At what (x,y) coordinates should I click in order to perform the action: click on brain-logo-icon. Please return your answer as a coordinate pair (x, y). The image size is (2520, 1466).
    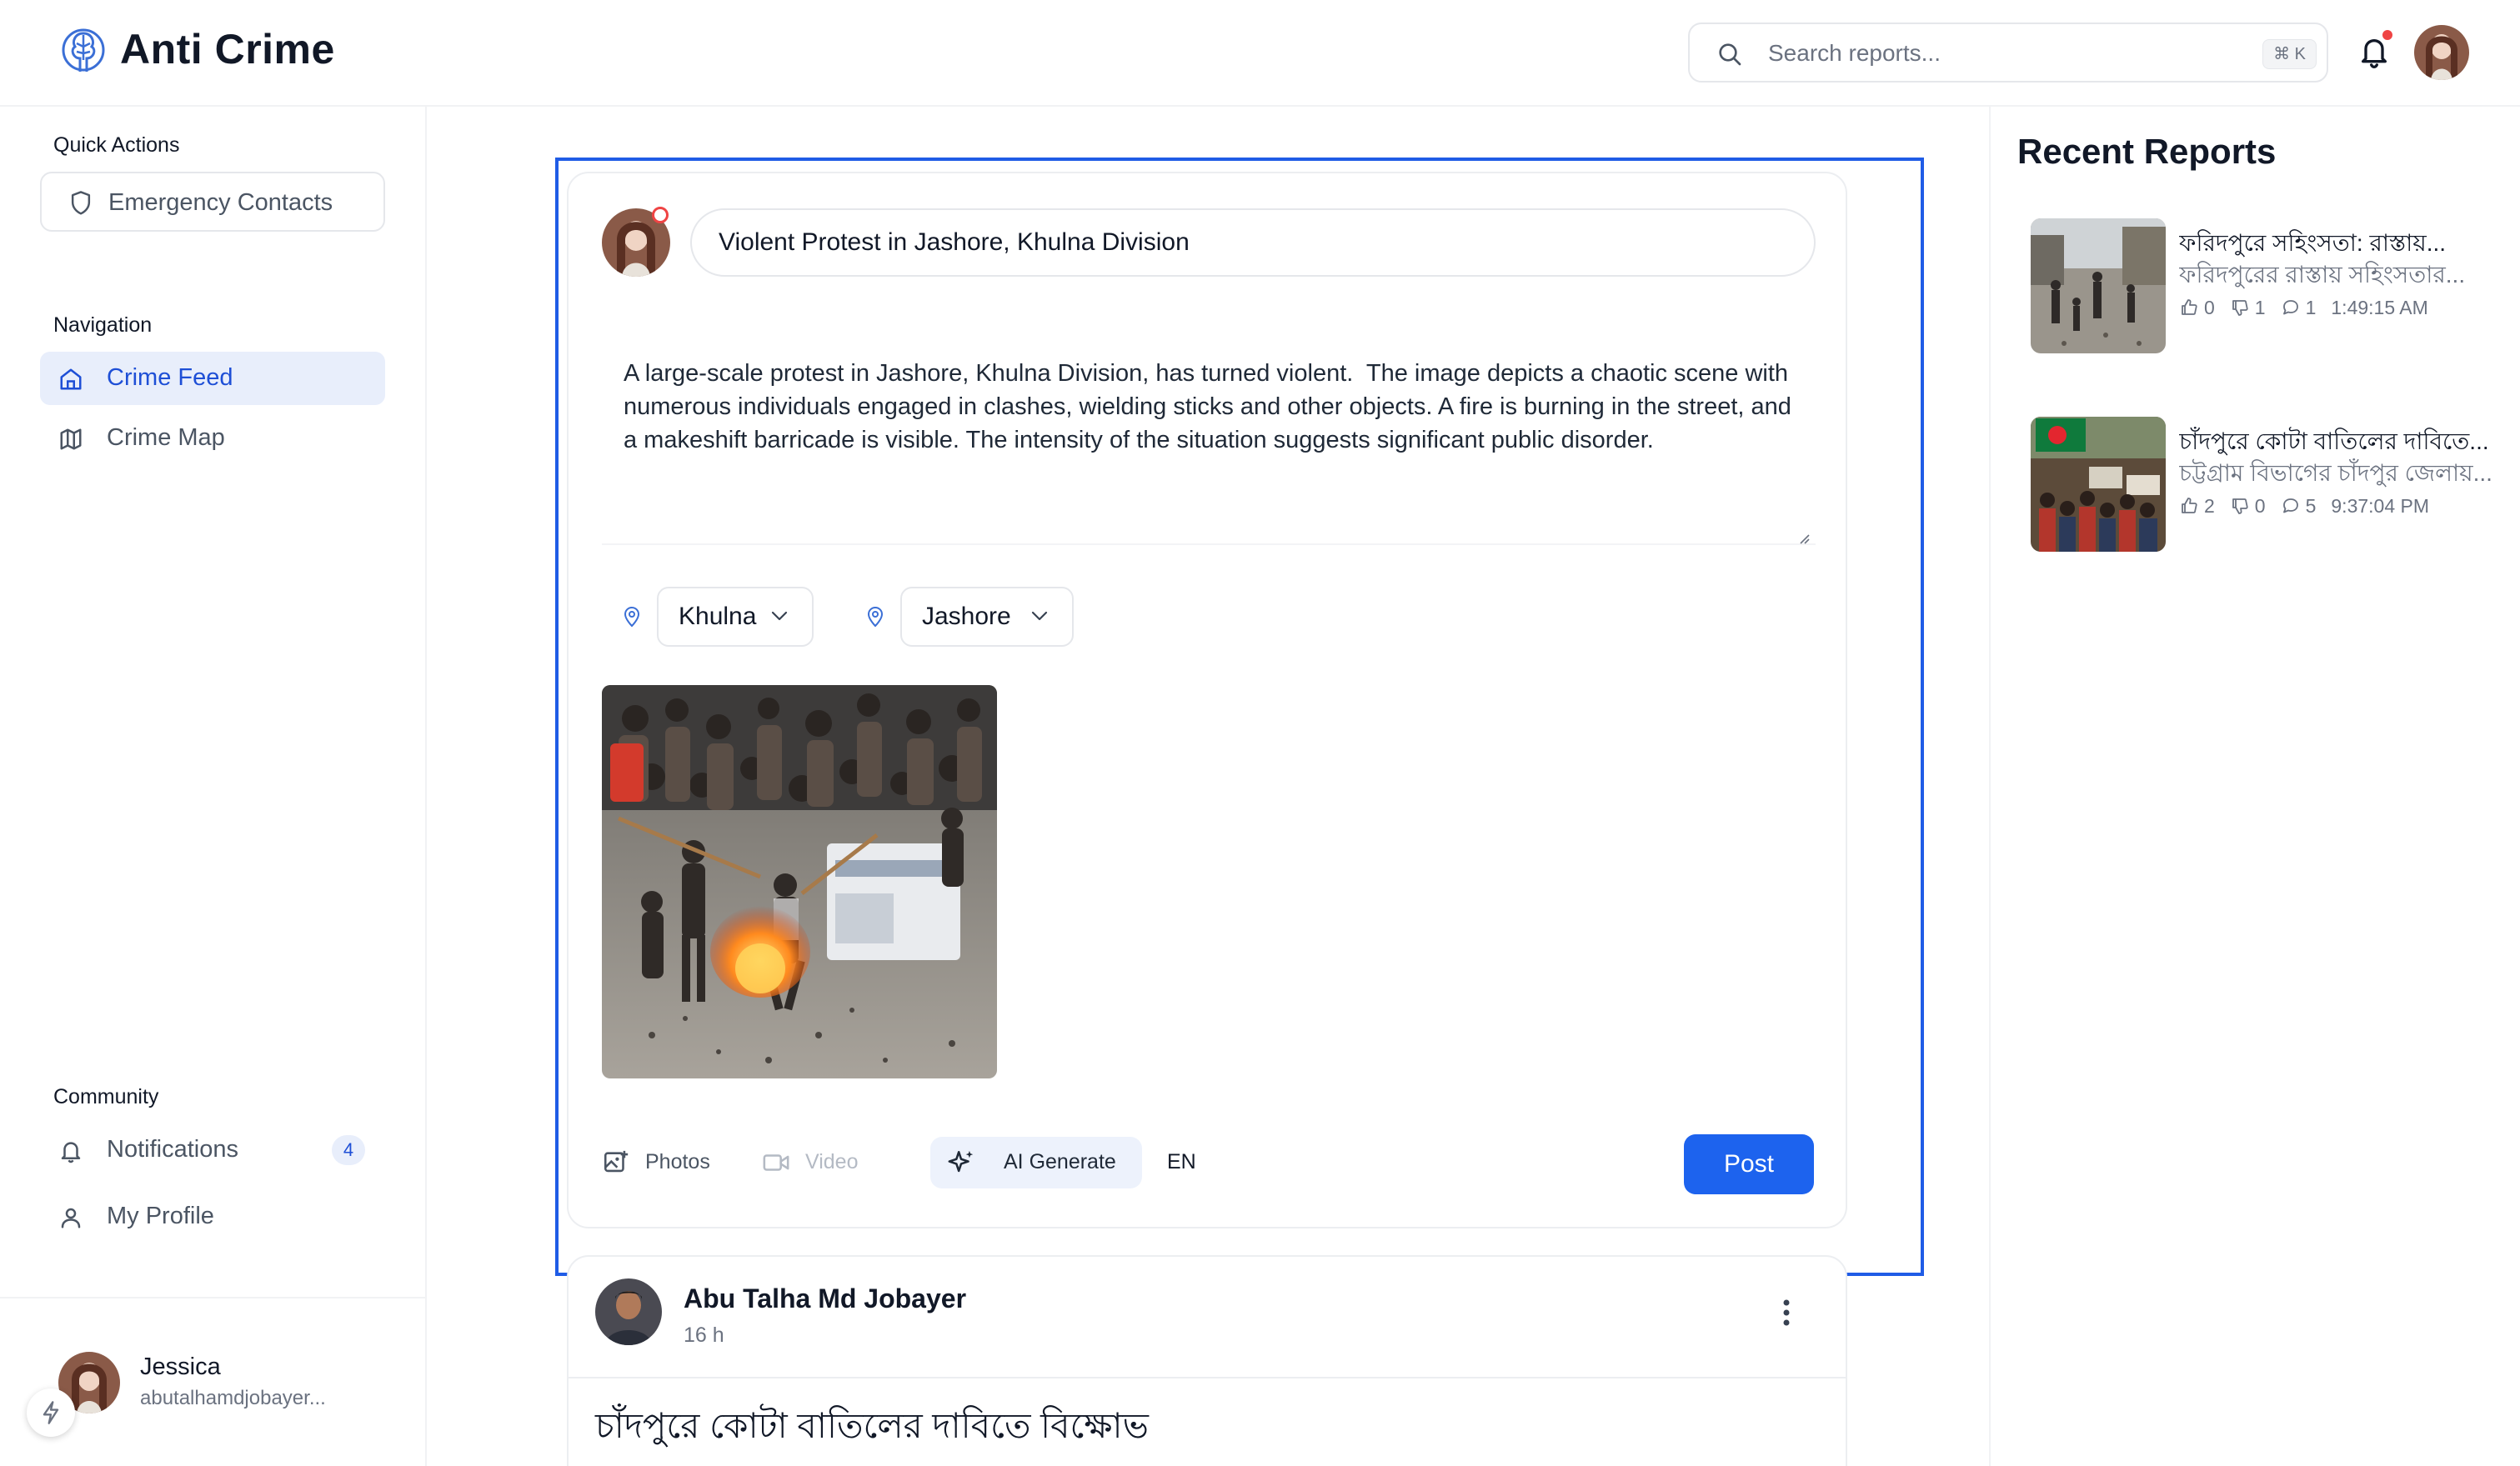
    Looking at the image, I should click on (83, 50).